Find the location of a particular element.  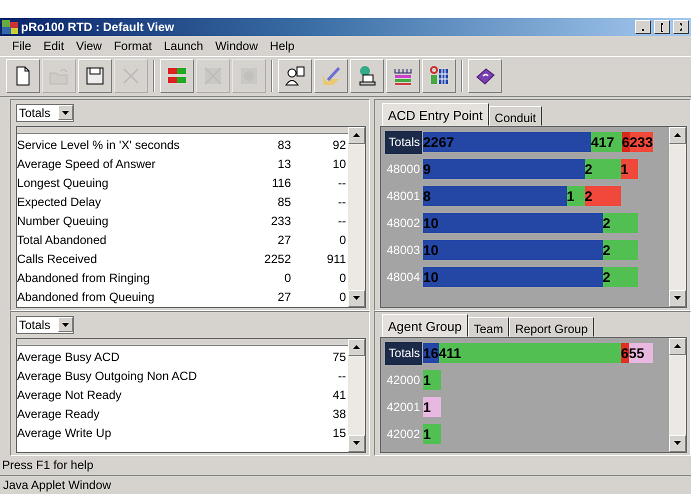

row-label: 48002 is located at coordinates (403, 223).